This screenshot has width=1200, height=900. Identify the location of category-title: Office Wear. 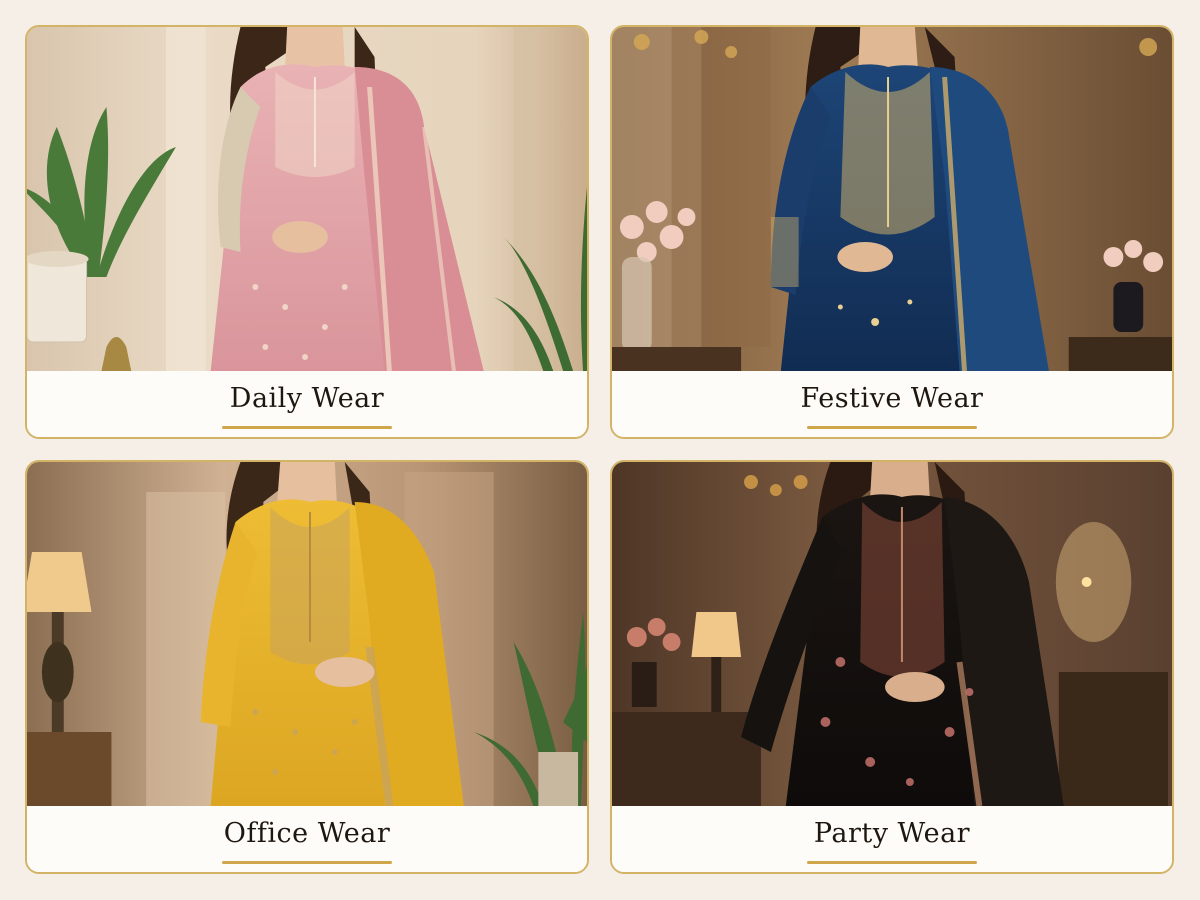
(307, 833).